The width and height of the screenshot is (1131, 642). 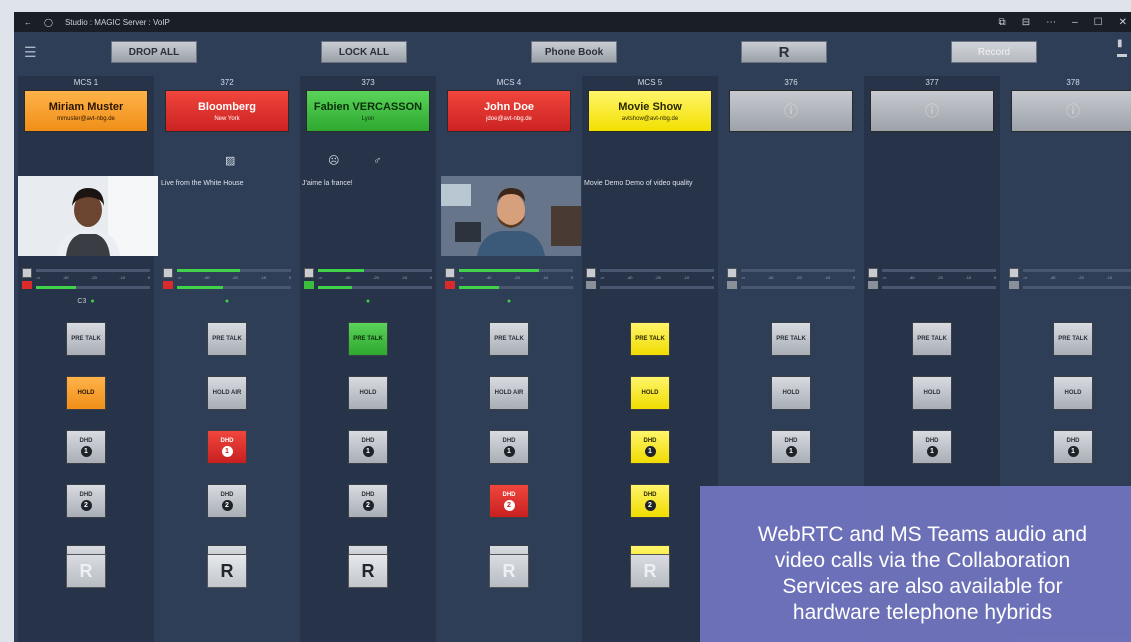 I want to click on caller-card: Fabien VERCASSON Lyon, so click(x=368, y=111).